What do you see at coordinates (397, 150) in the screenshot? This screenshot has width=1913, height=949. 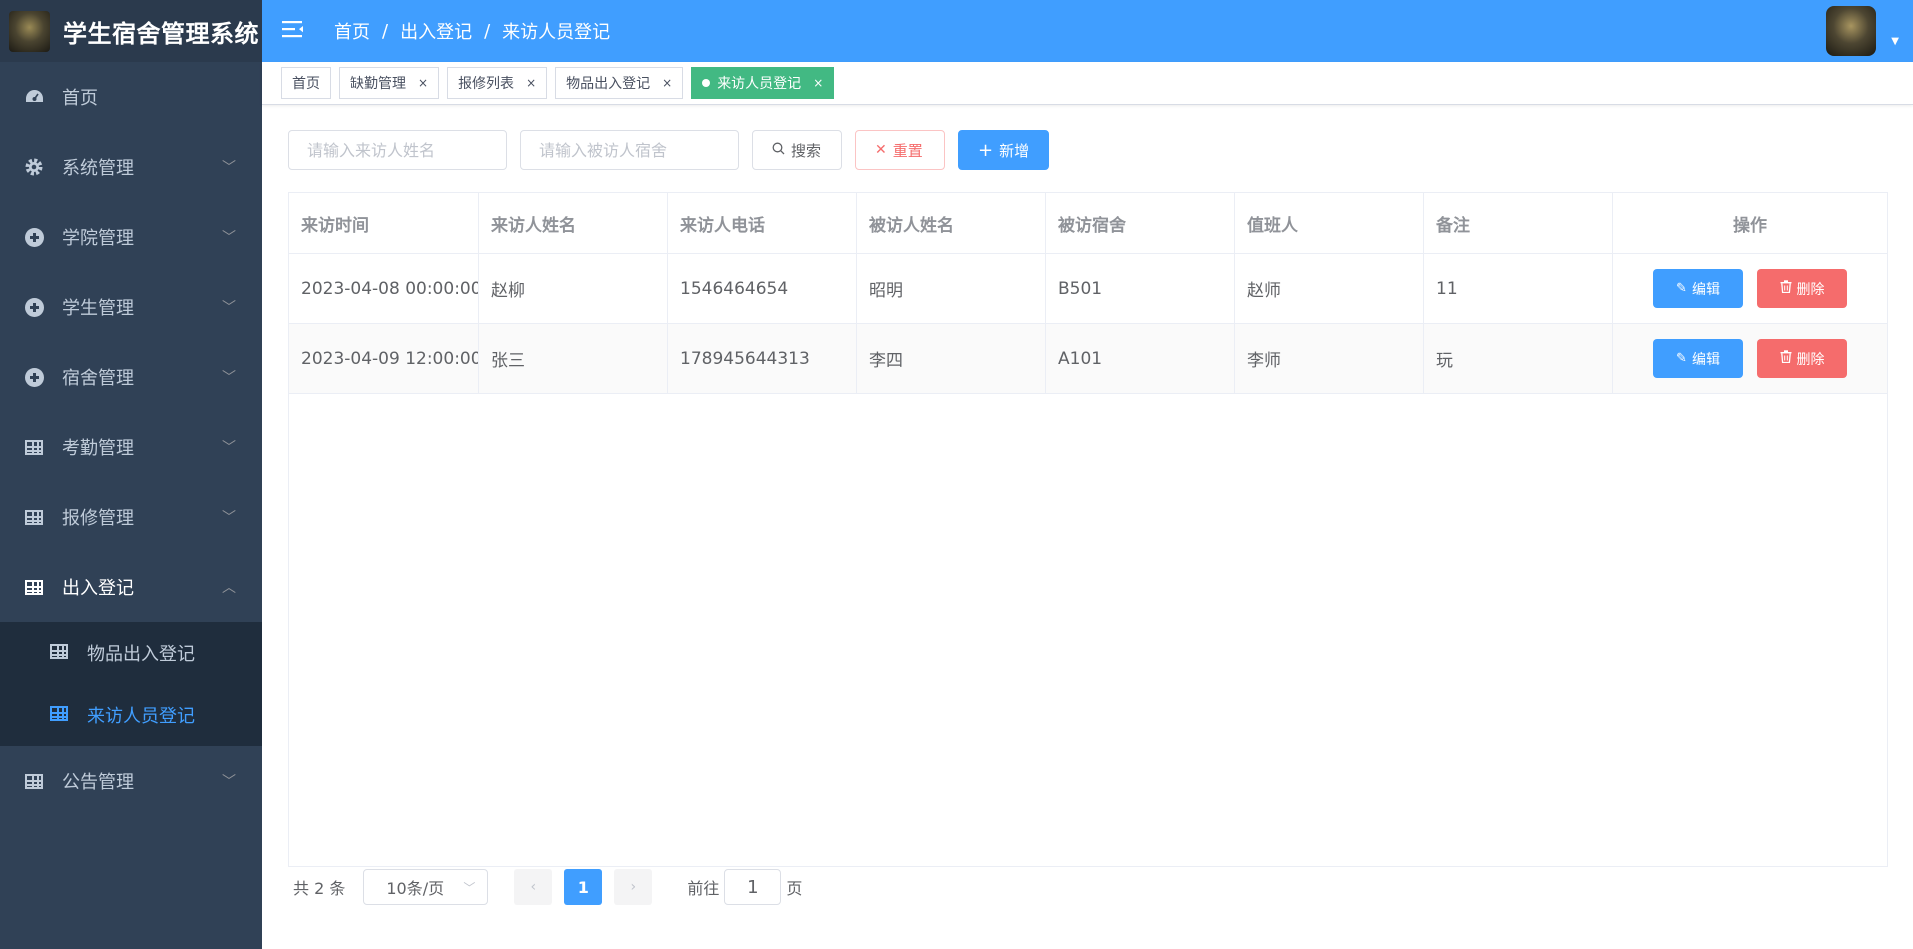 I see `visitor-name-input` at bounding box center [397, 150].